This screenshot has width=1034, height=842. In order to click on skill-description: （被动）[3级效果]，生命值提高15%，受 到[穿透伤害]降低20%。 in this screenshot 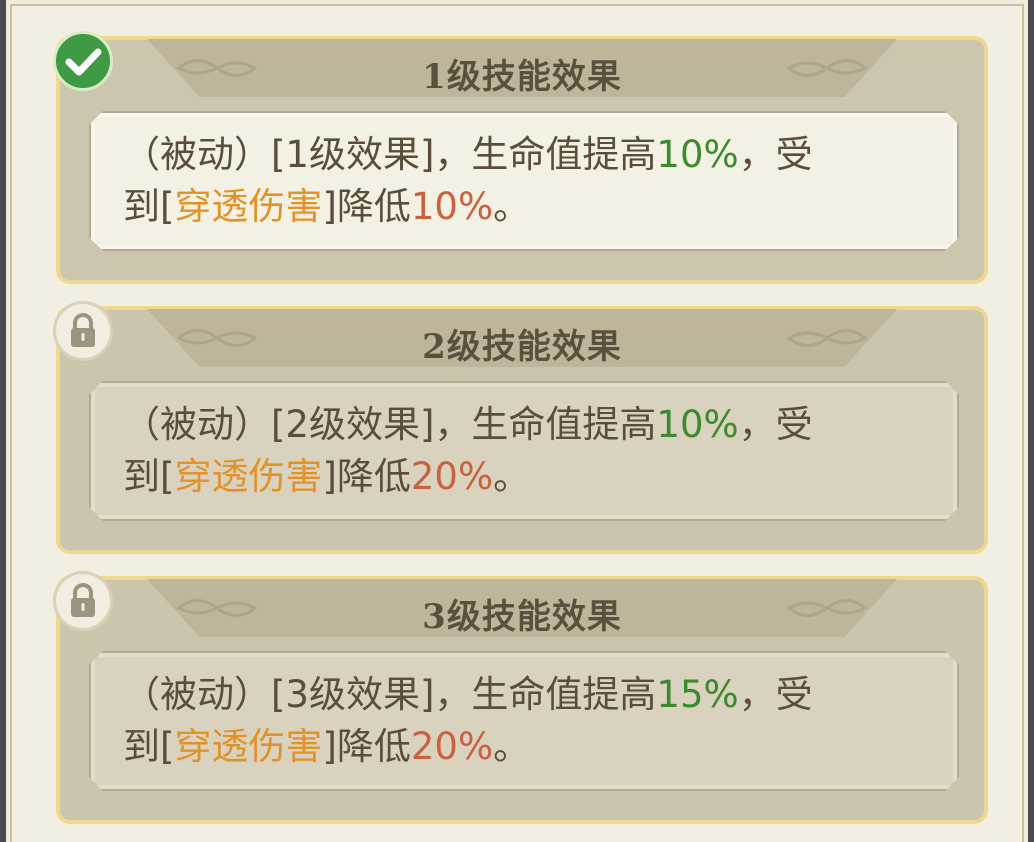, I will do `click(468, 720)`.